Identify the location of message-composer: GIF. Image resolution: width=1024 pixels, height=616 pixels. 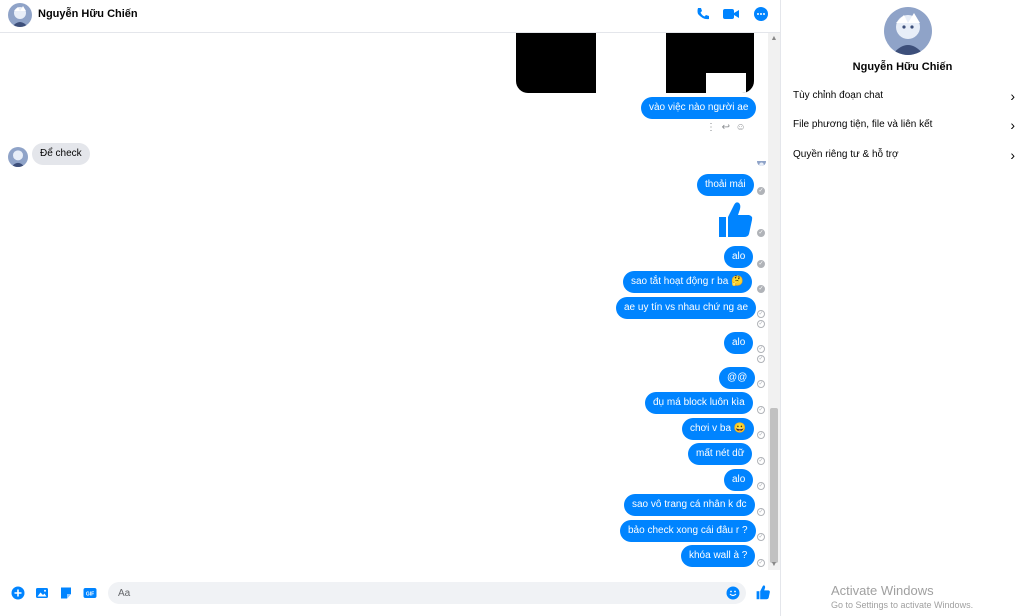
(390, 593).